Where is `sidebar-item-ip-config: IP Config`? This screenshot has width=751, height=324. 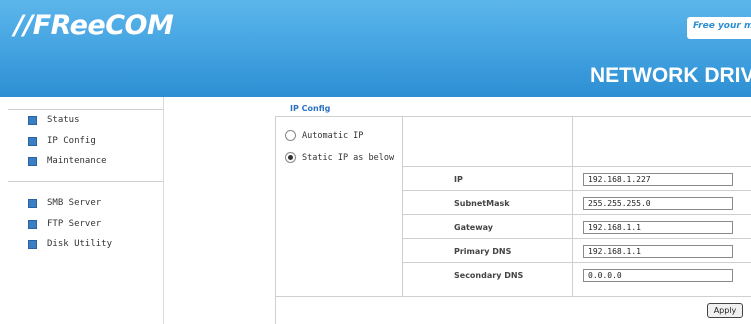 sidebar-item-ip-config: IP Config is located at coordinates (62, 141).